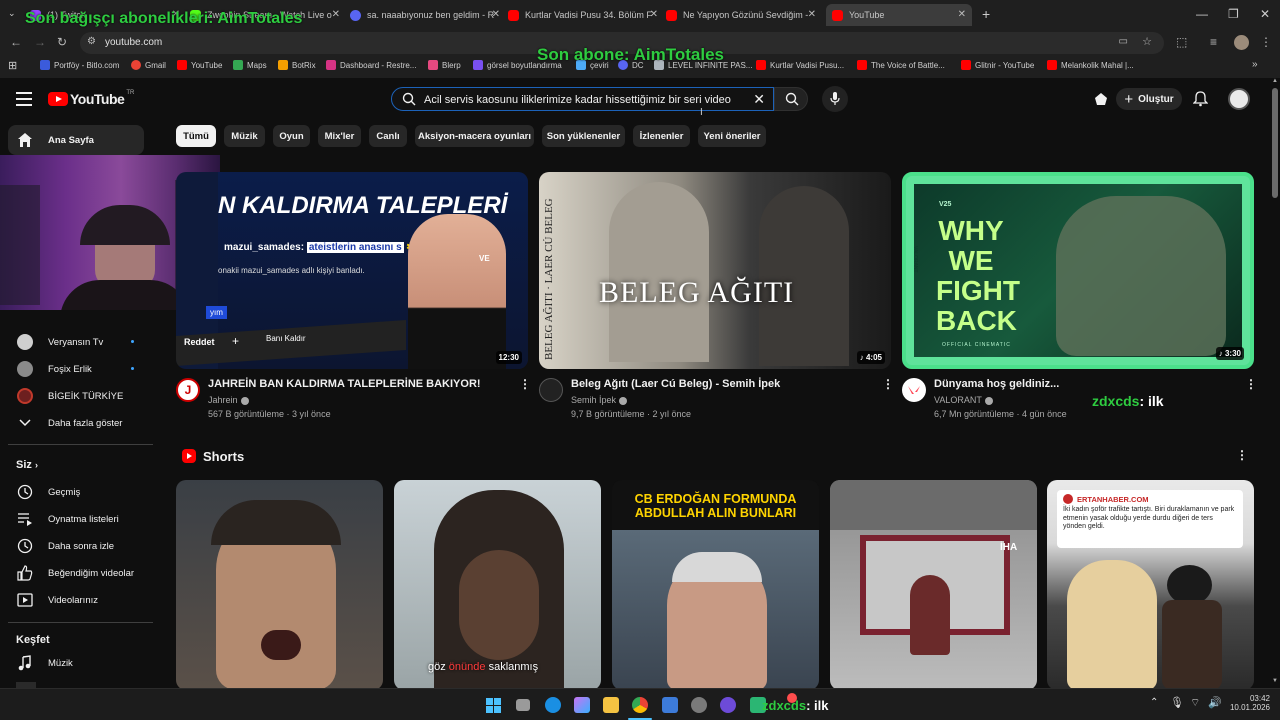  What do you see at coordinates (675, 384) in the screenshot?
I see `video-title: Beleg Ağıtı (Laer Cú Beleg) - Semih İpek` at bounding box center [675, 384].